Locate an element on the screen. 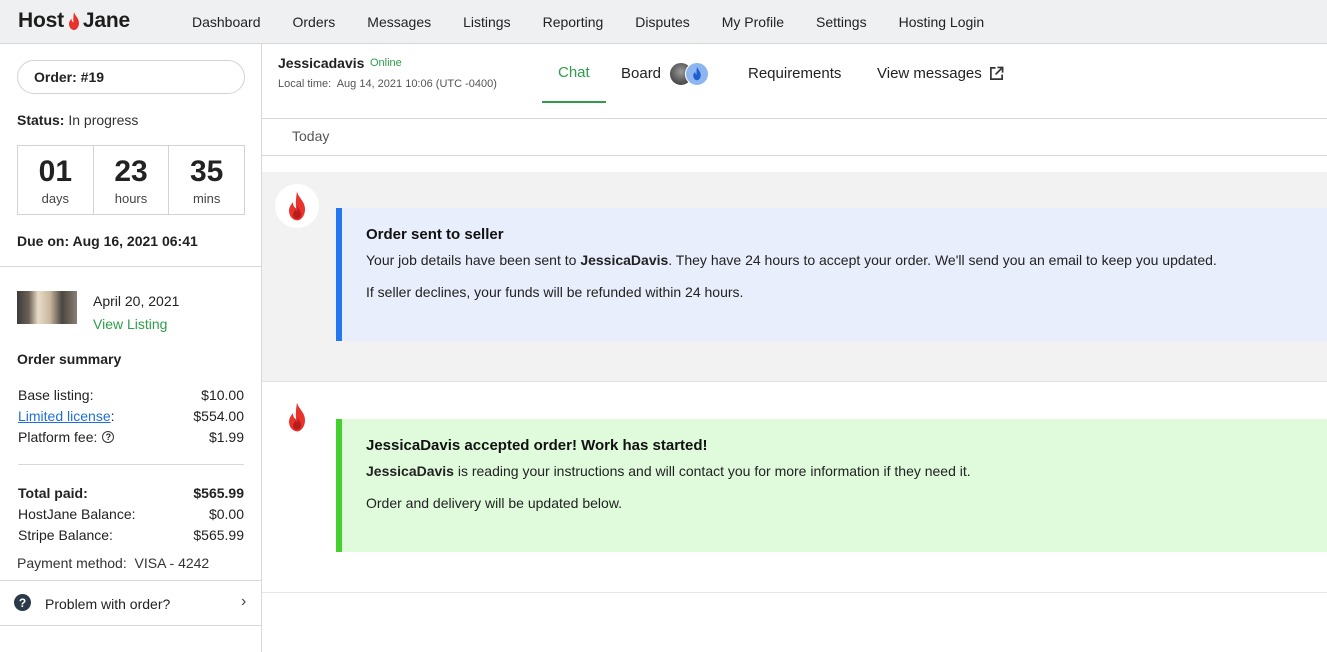 The height and width of the screenshot is (652, 1327). due-date: Due on: Aug 16, 2021 06:41 is located at coordinates (107, 241).